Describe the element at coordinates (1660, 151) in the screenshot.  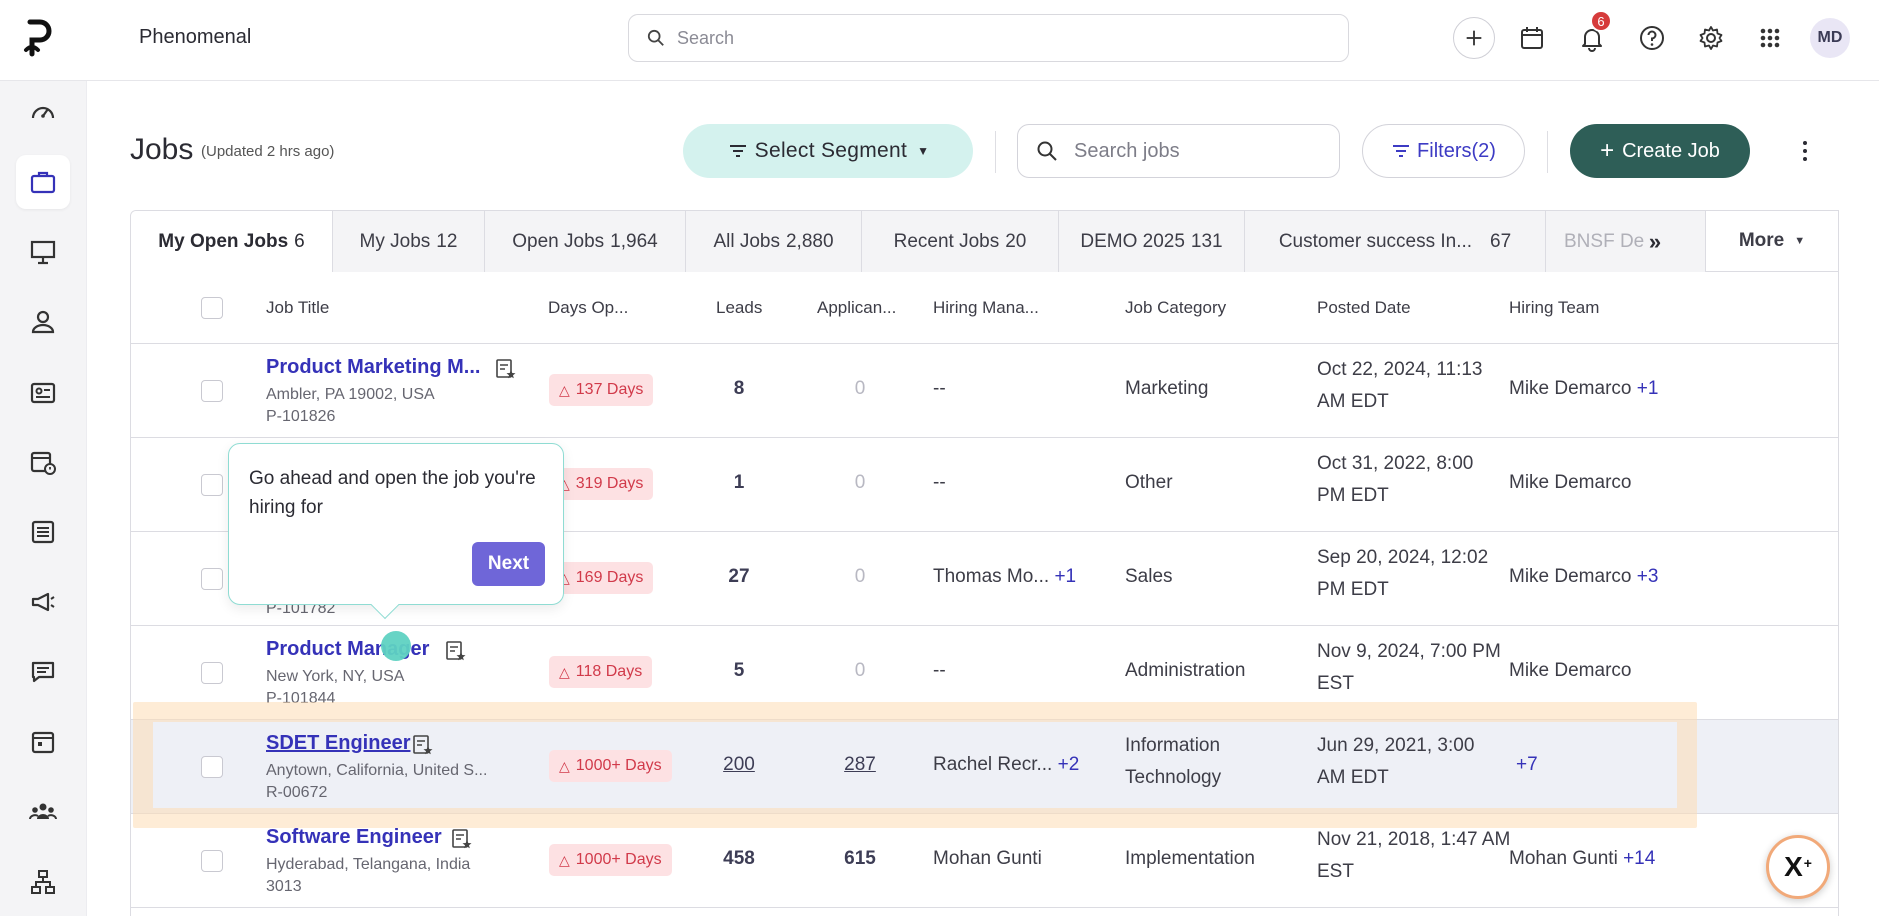
I see `create-job-button: + Create Job` at that location.